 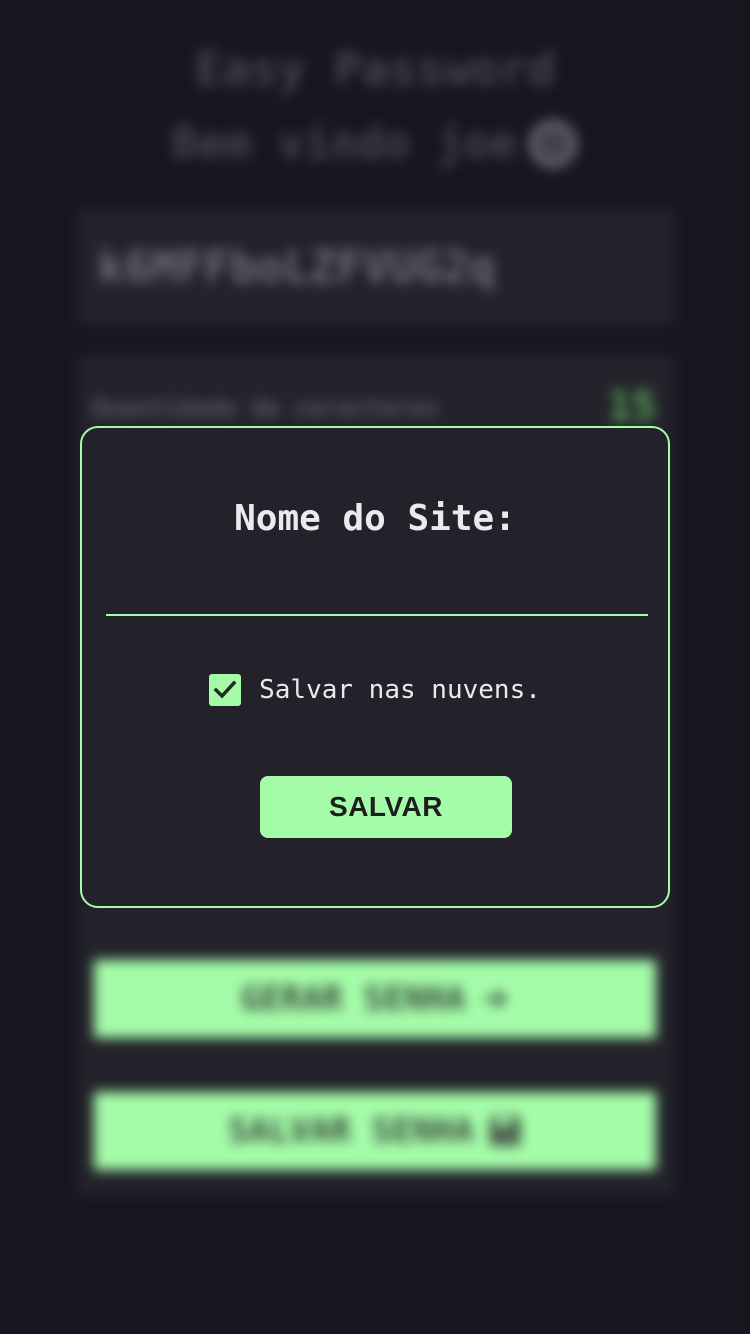 I want to click on site-name-input, so click(x=377, y=595).